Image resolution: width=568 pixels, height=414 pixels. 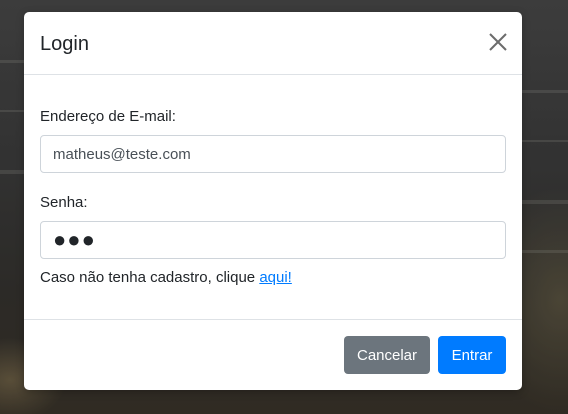 I want to click on modal-title: Login, so click(x=64, y=44).